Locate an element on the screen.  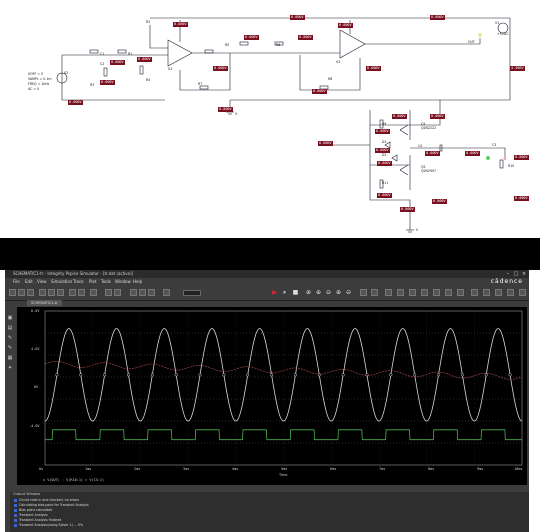
close-icon: × is located at coordinates (524, 274).